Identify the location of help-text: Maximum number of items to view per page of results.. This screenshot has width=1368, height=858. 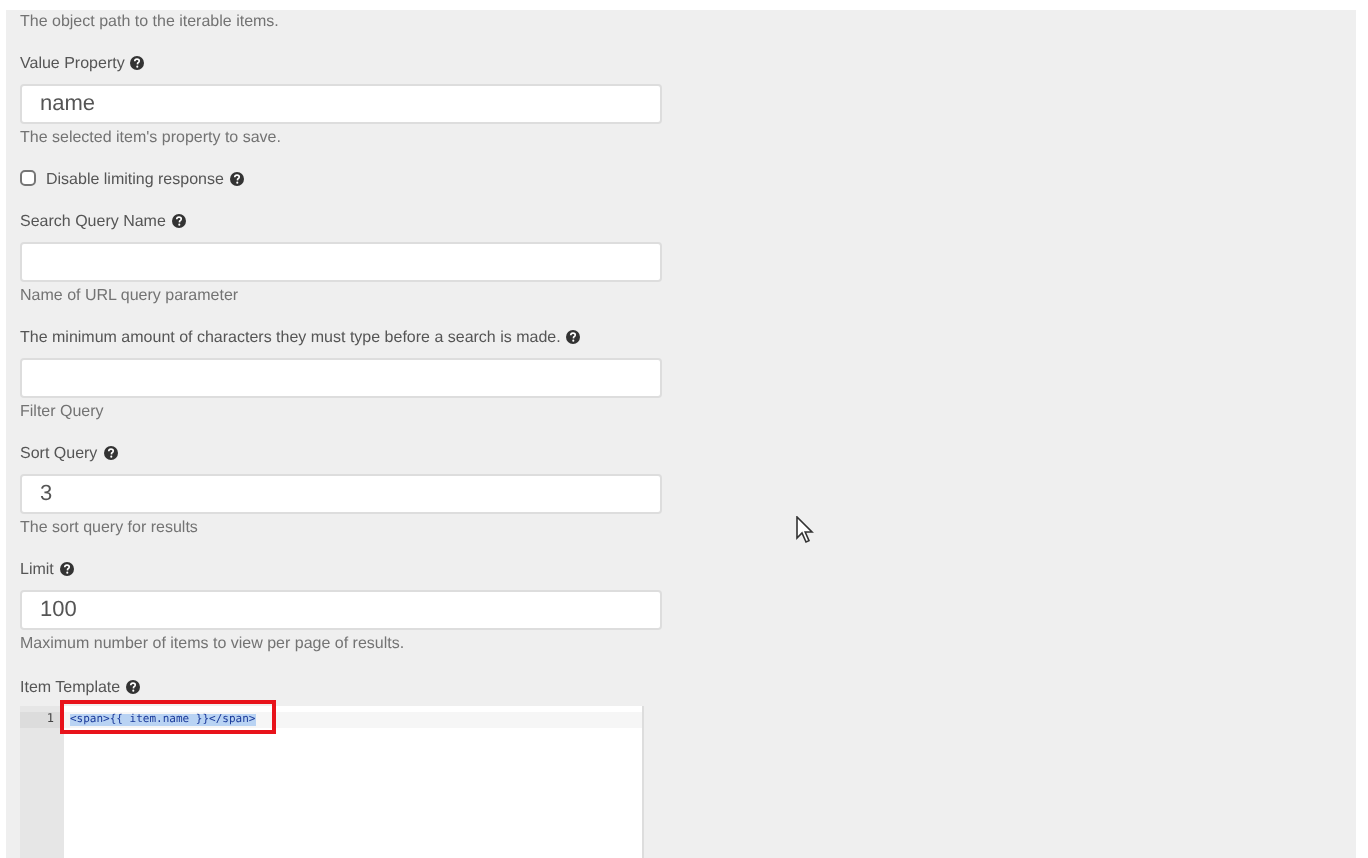
(212, 643).